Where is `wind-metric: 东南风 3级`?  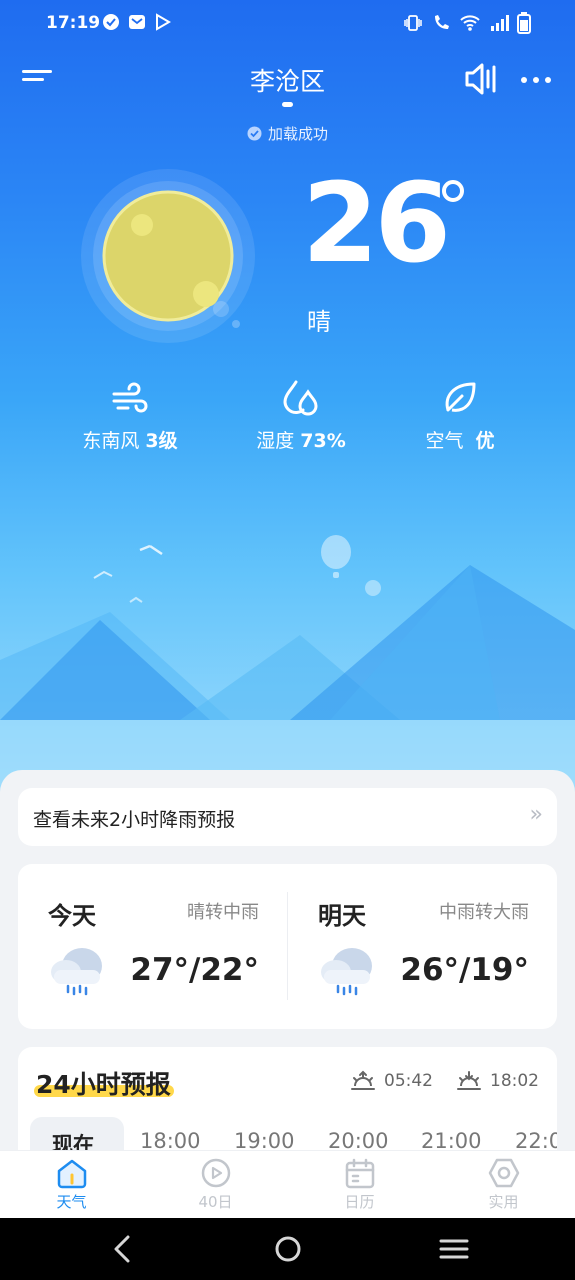
wind-metric: 东南风 3级 is located at coordinates (130, 415).